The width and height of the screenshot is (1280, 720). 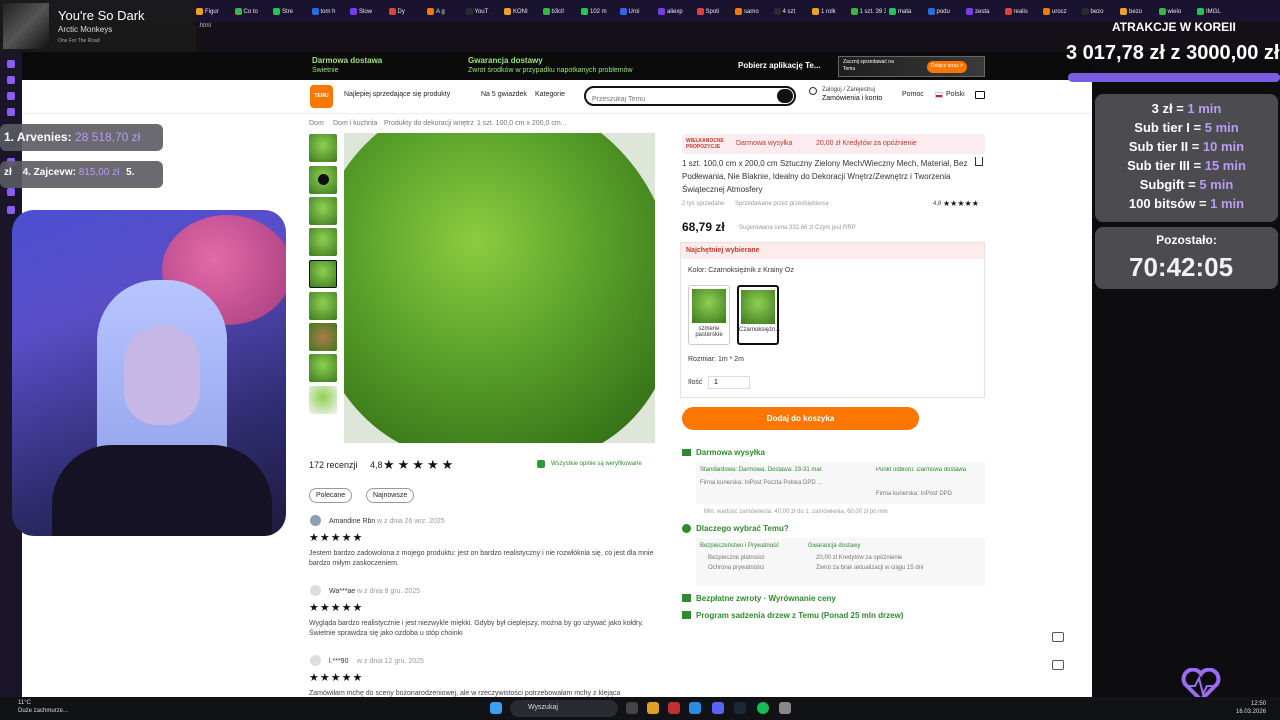 What do you see at coordinates (848, 90) in the screenshot?
I see `login-link: Zaloguj / Zarejestruj` at bounding box center [848, 90].